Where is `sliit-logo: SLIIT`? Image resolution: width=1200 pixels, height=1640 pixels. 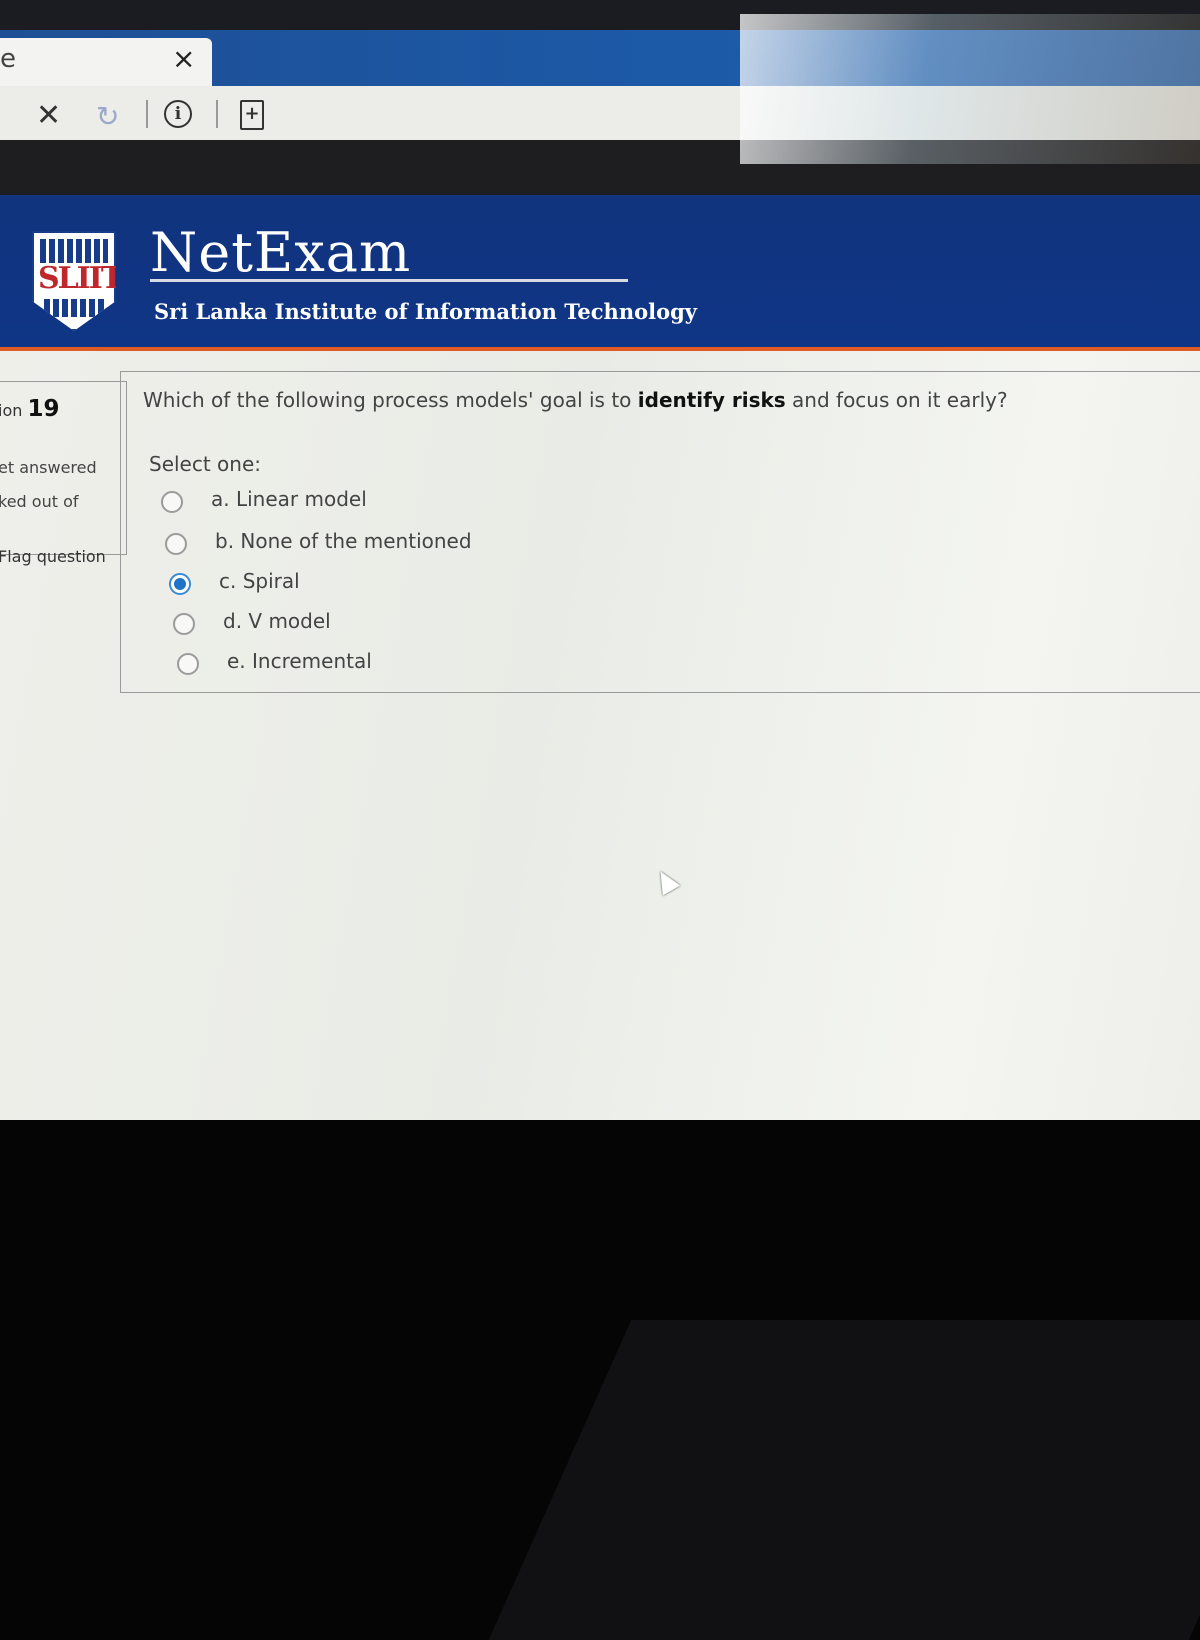 sliit-logo: SLIIT is located at coordinates (74, 281).